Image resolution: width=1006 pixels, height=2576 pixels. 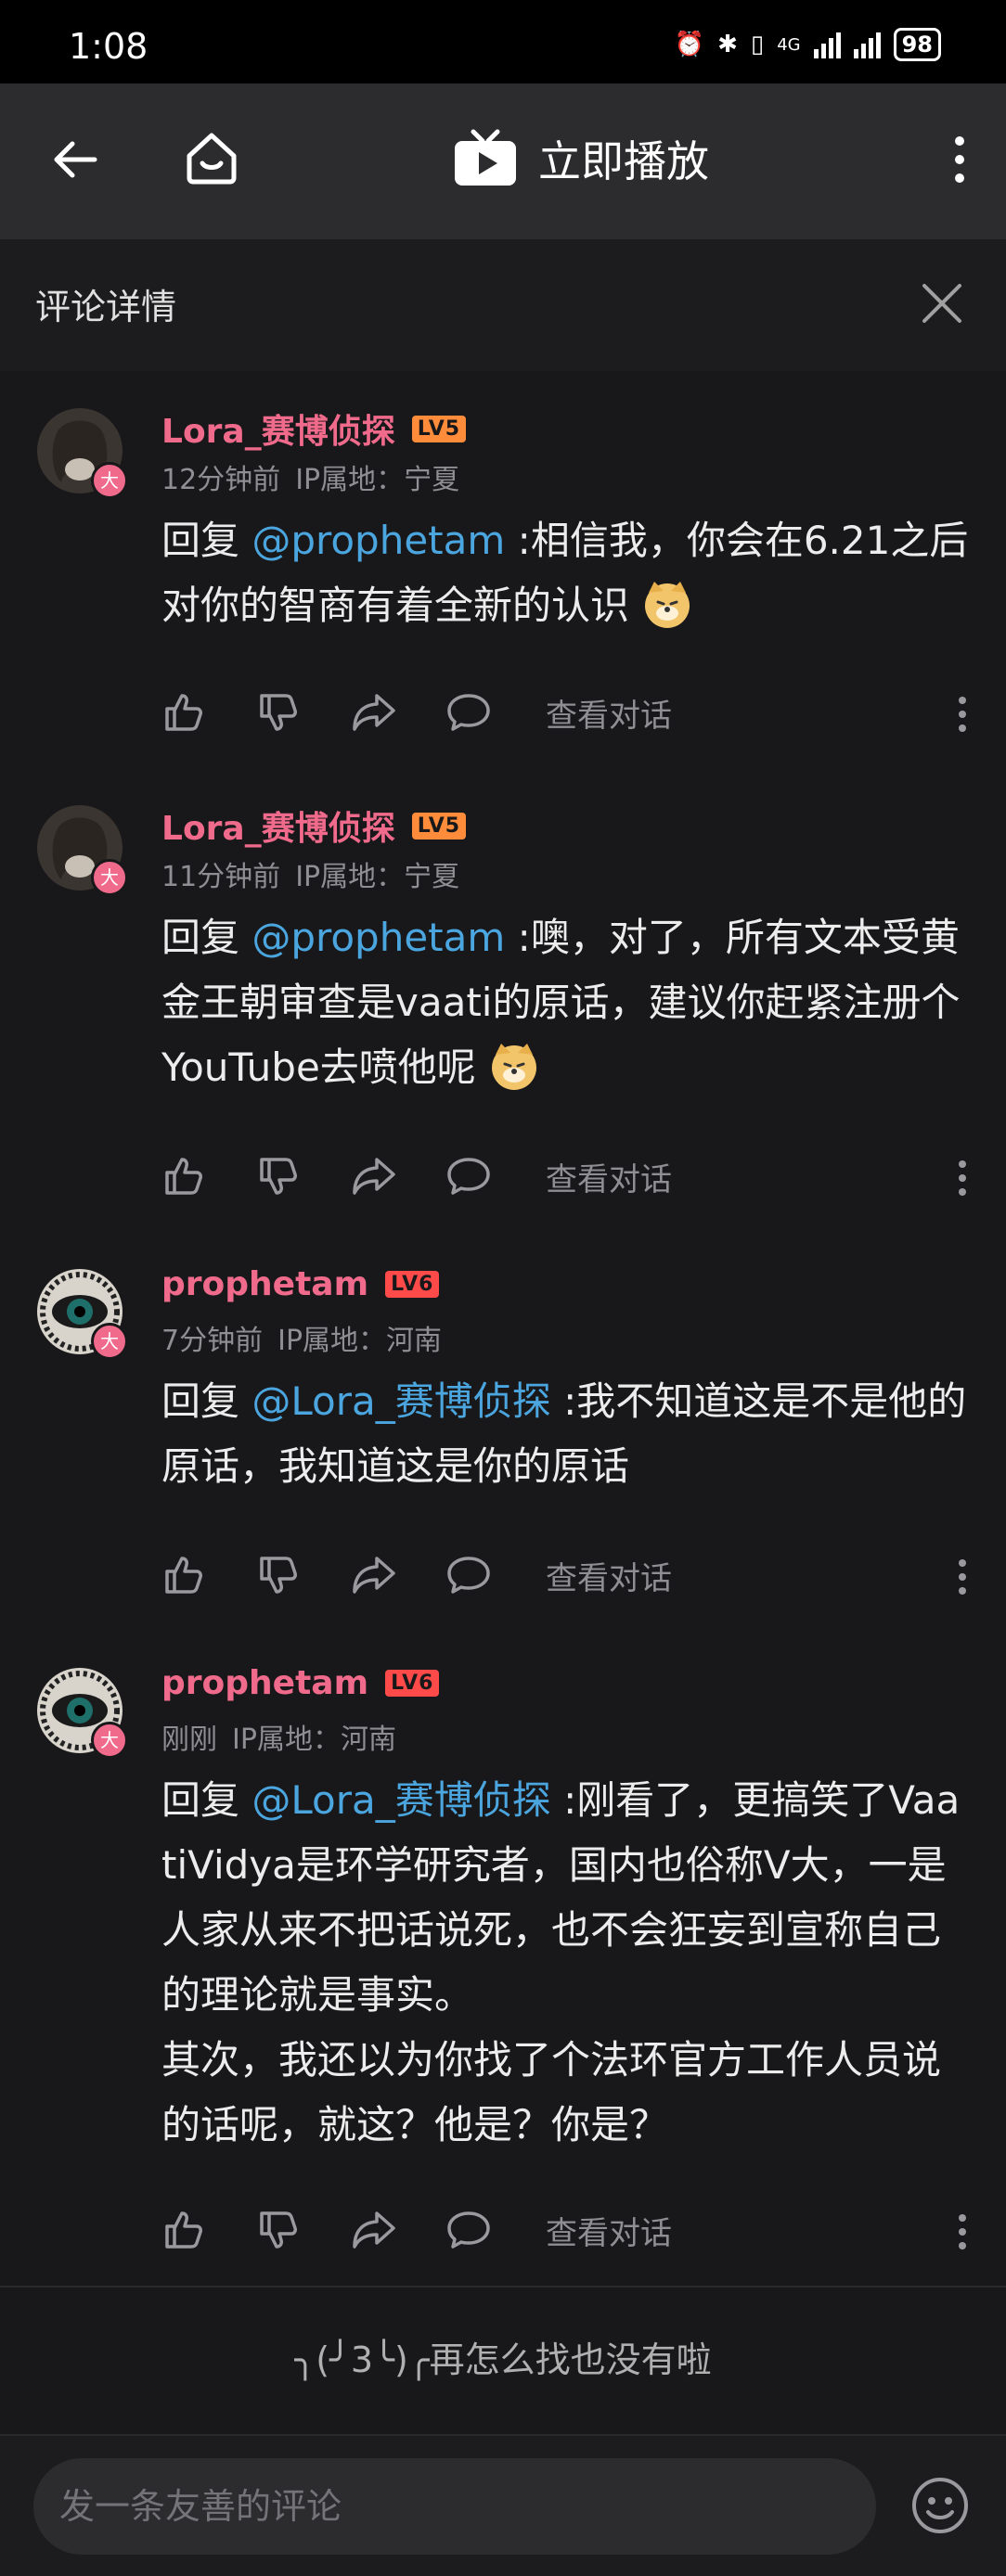 I want to click on comment-input, so click(x=454, y=2506).